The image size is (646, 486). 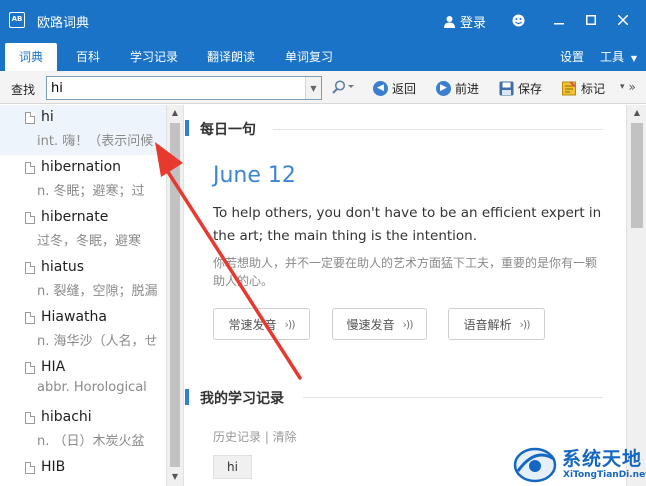 I want to click on double-chevron-icon: », so click(x=632, y=87).